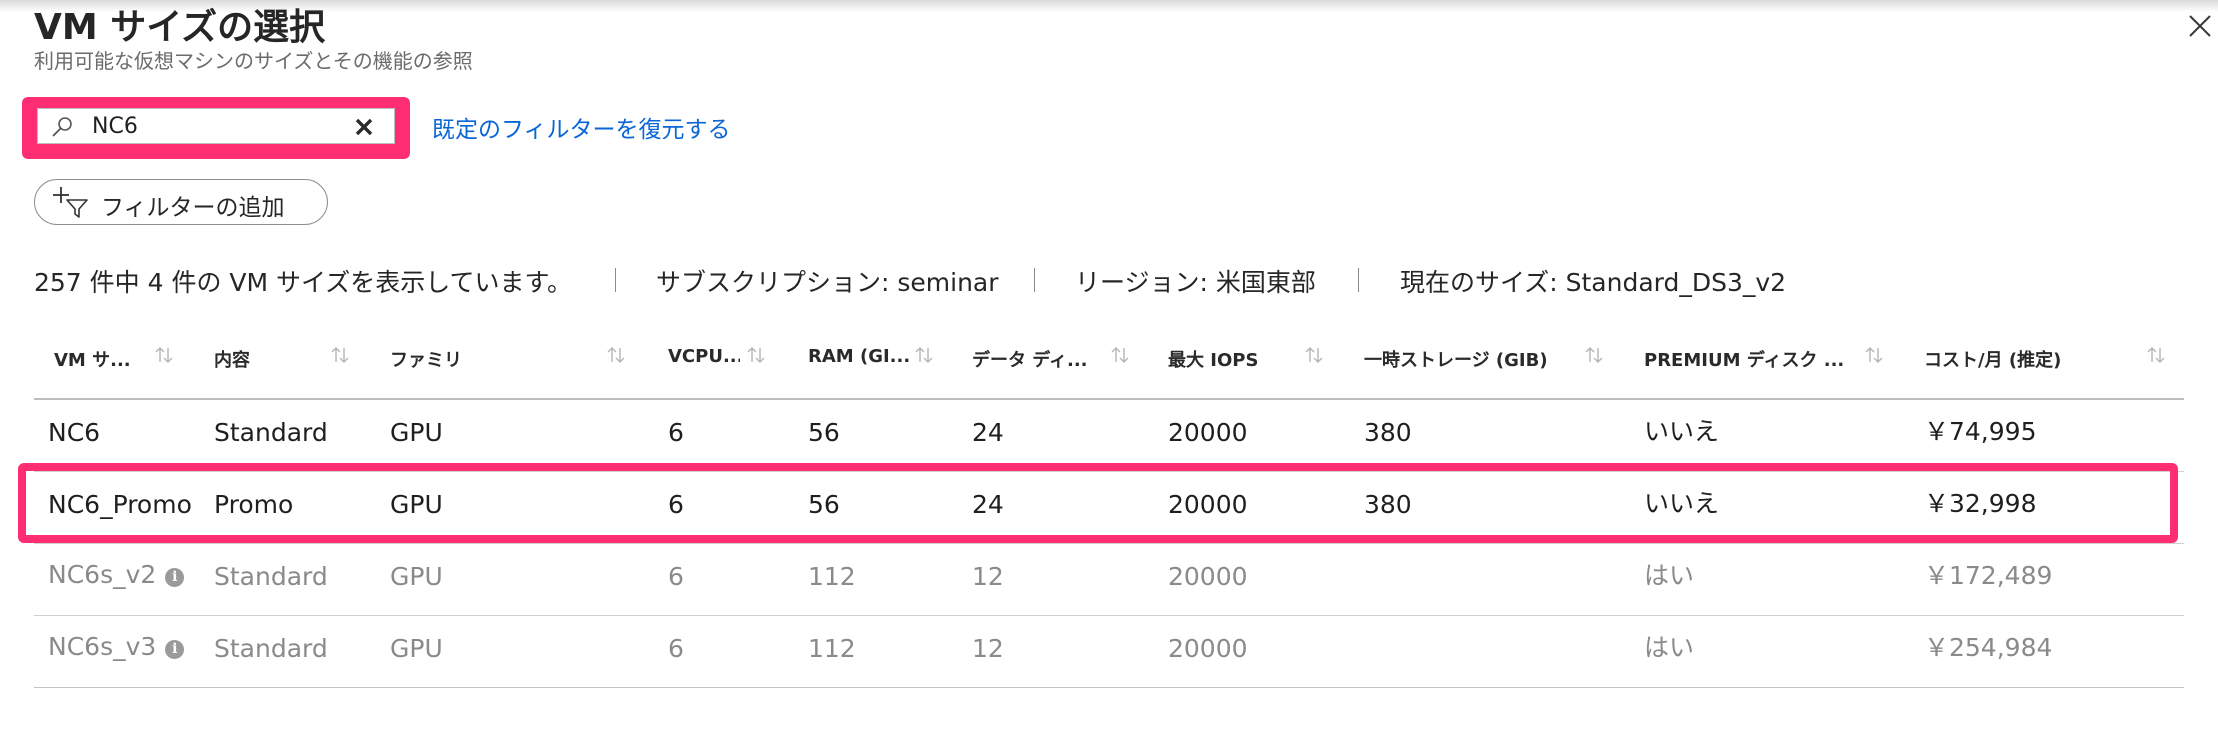  I want to click on cell-vm-size: NC6, so click(74, 432).